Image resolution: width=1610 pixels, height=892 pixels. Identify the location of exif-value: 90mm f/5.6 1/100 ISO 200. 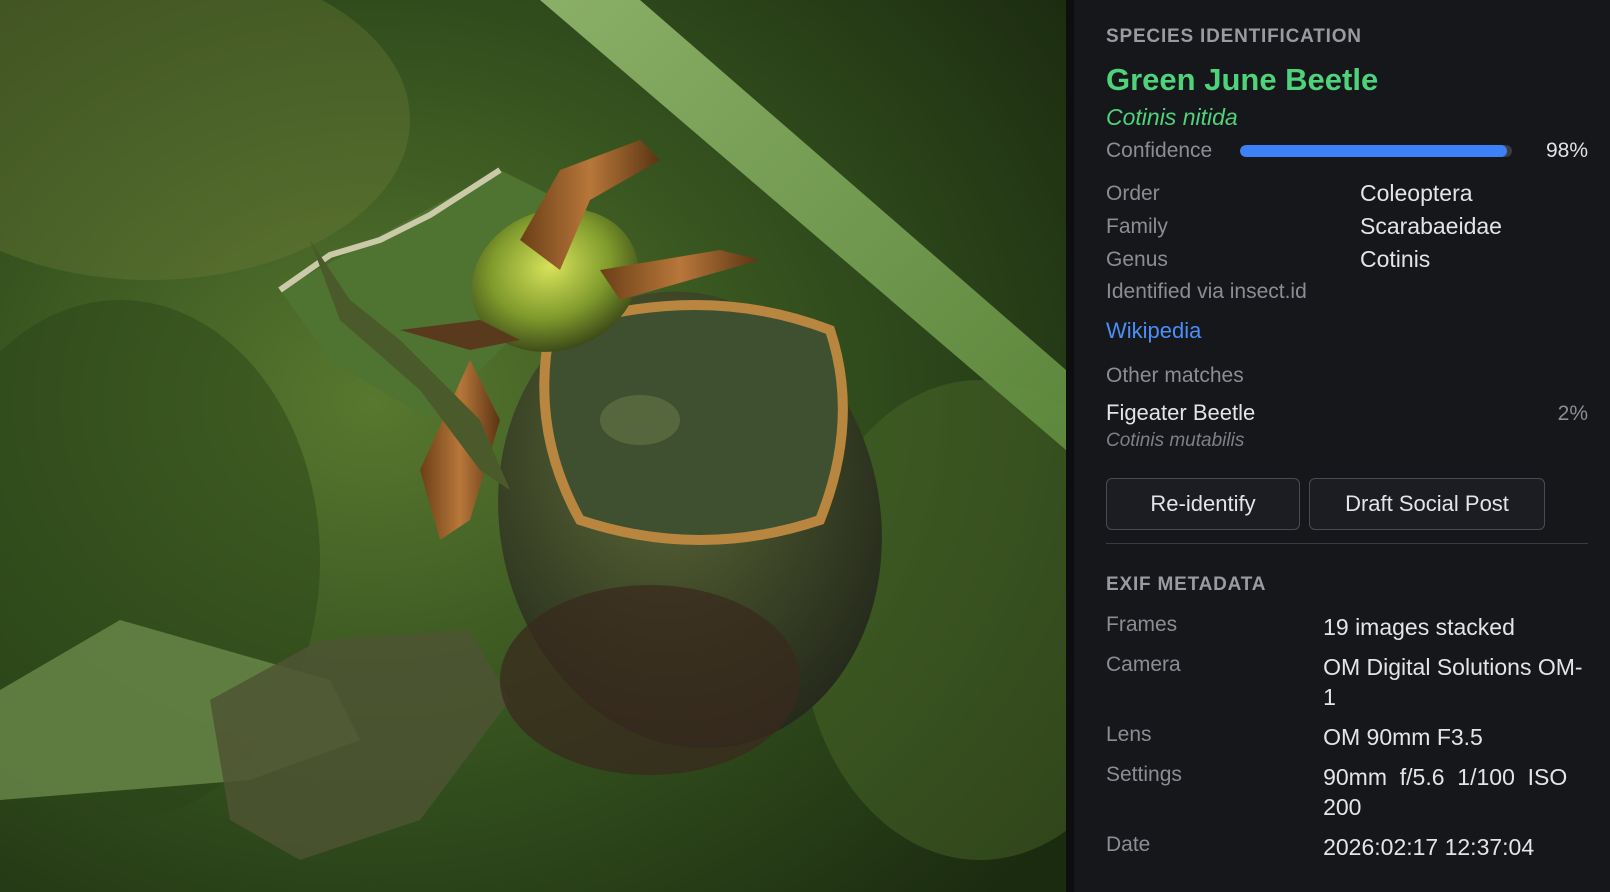
(1448, 792).